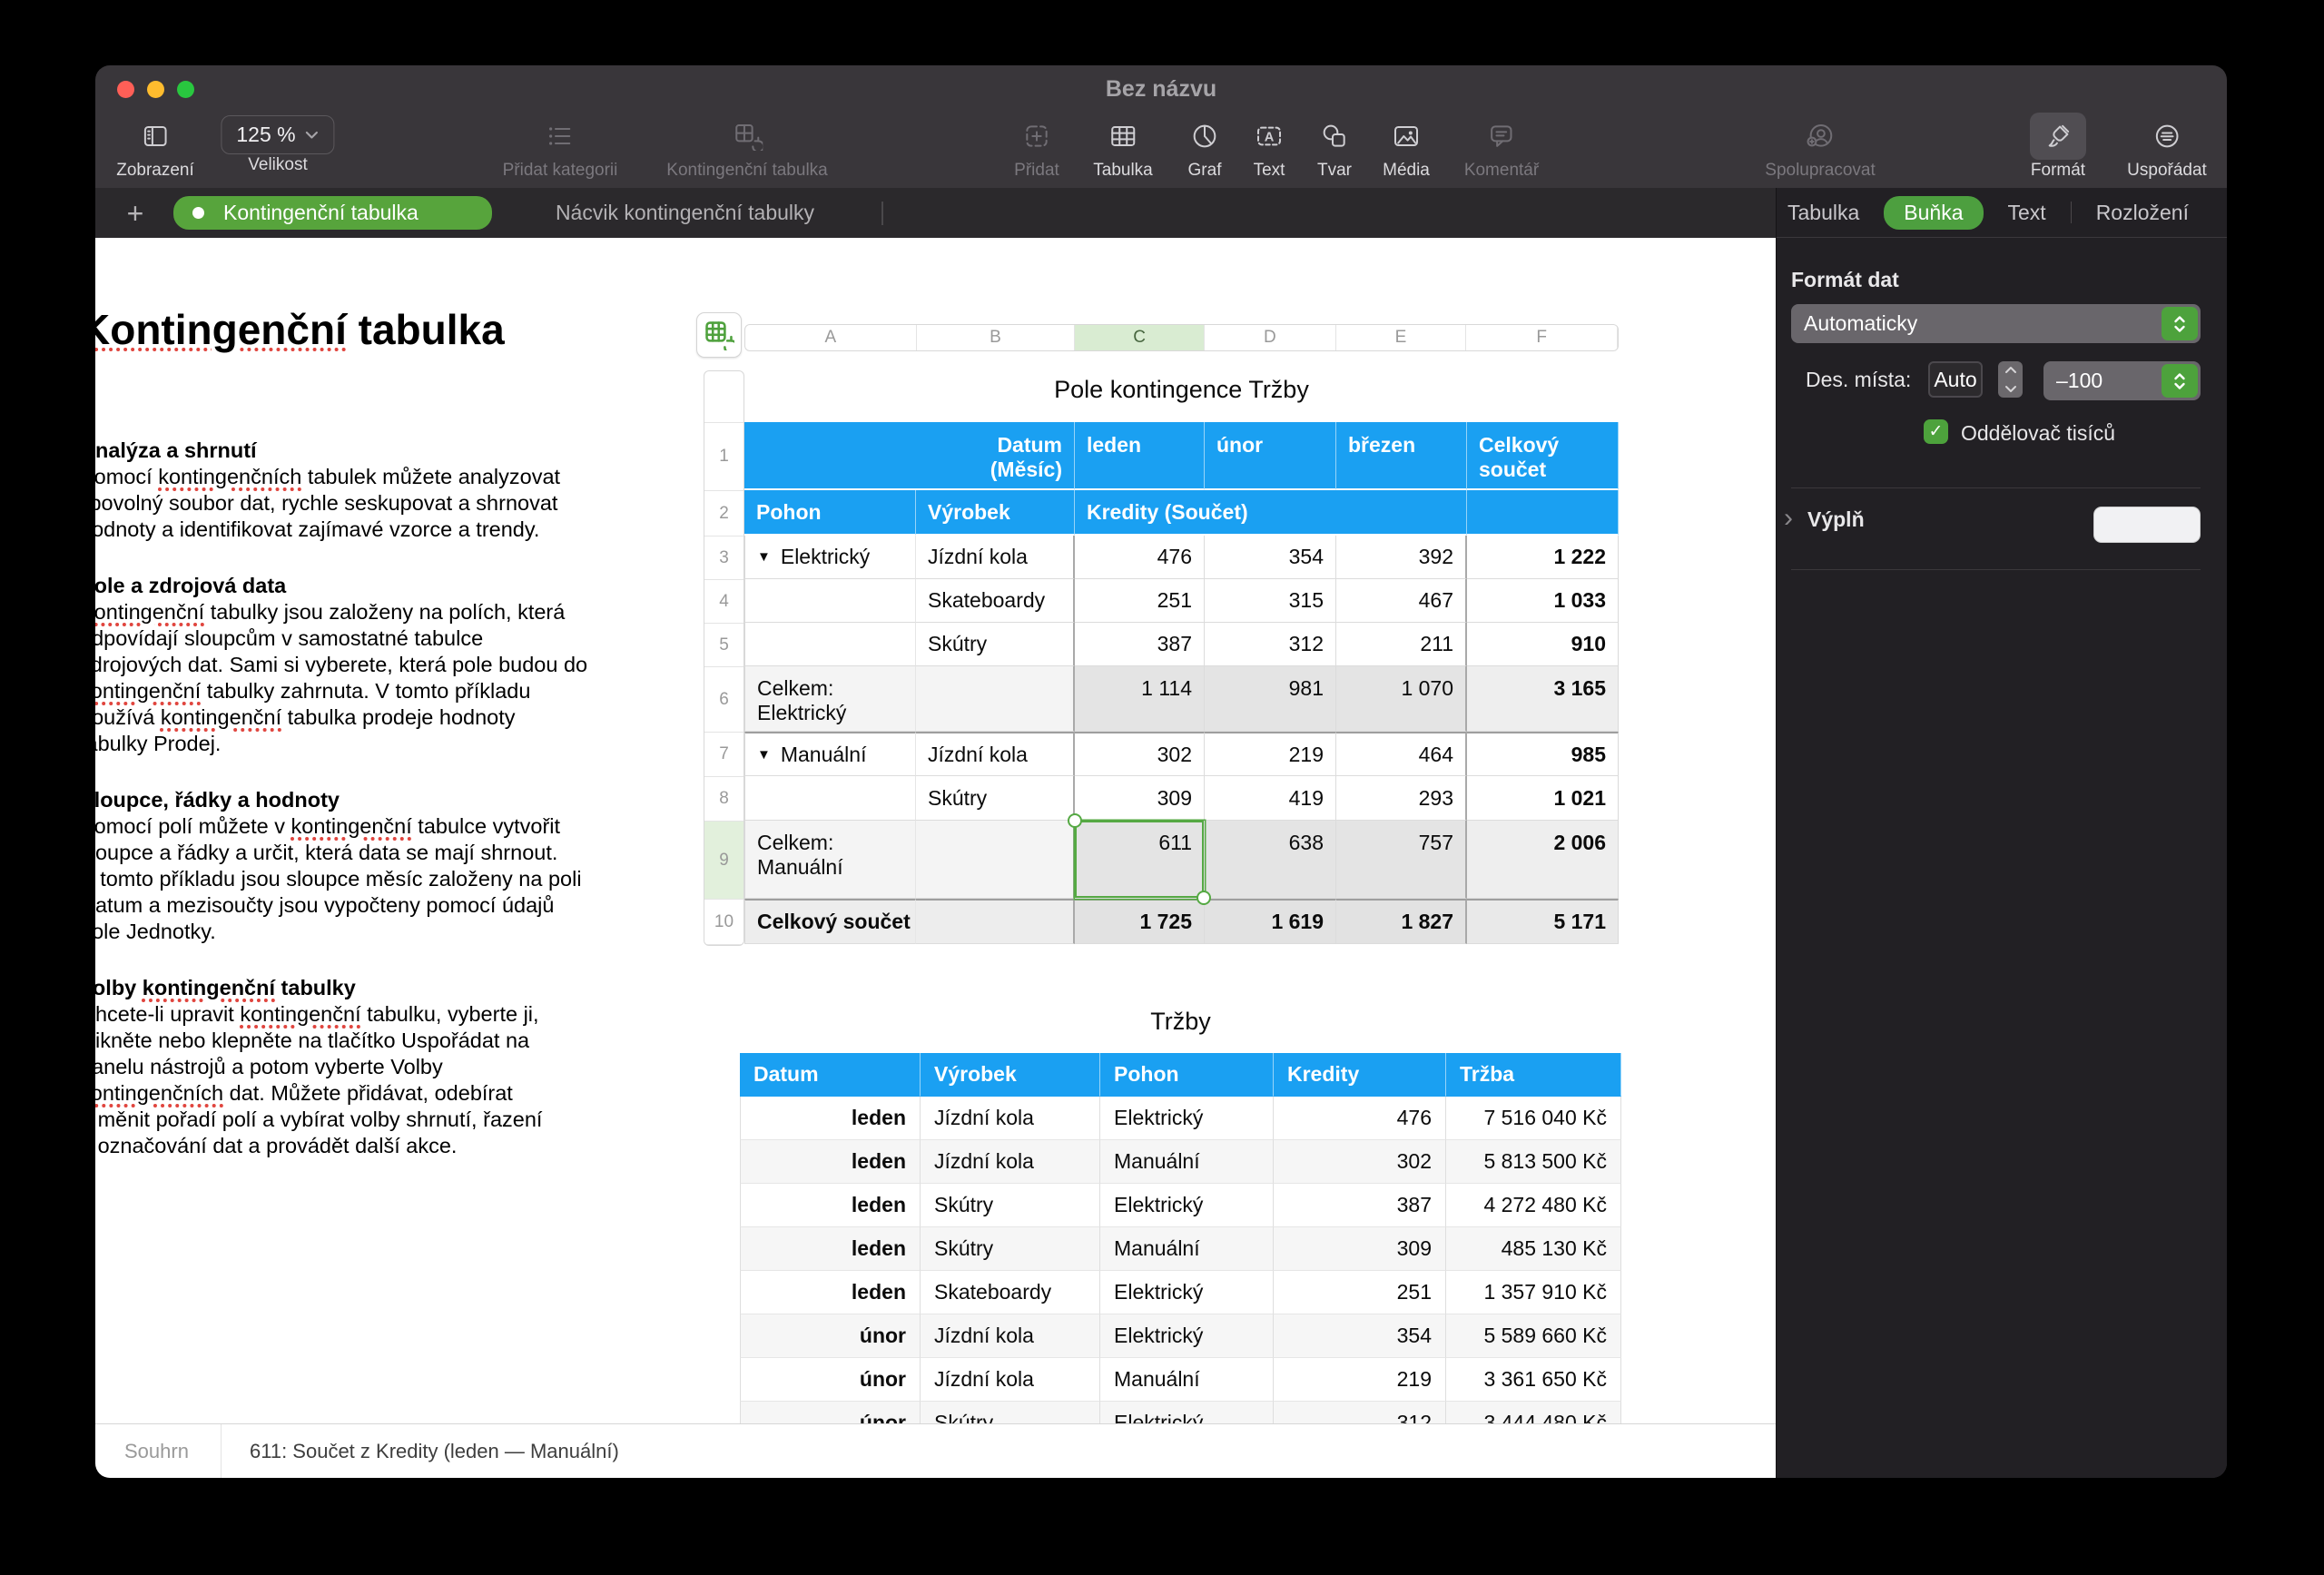 Image resolution: width=2324 pixels, height=1575 pixels. I want to click on pivot-cell-pohon: ▼ Elektrický, so click(830, 558).